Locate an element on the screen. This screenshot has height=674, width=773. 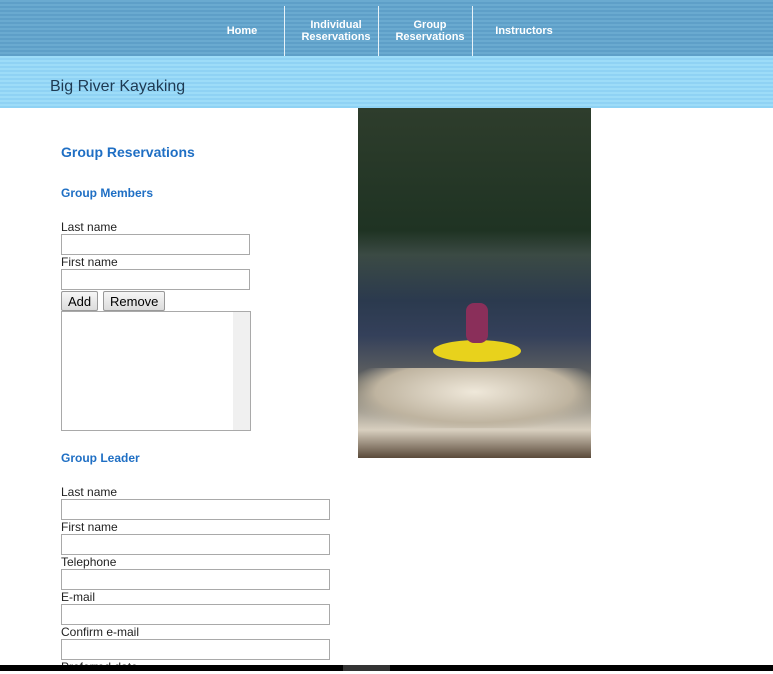
site-title: Big River Kayaking is located at coordinates (118, 86).